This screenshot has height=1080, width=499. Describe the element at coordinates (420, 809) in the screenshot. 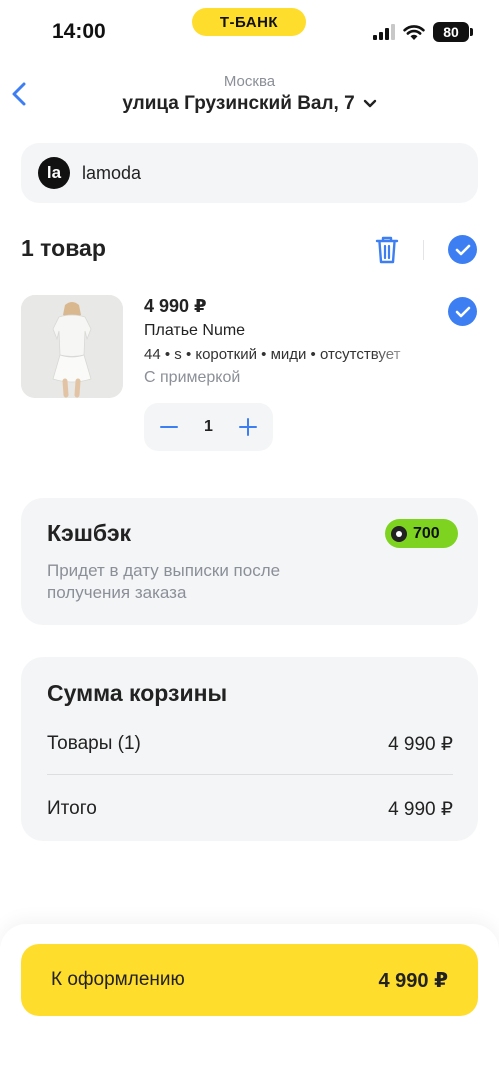

I see `total-value: 4 990 ₽` at that location.